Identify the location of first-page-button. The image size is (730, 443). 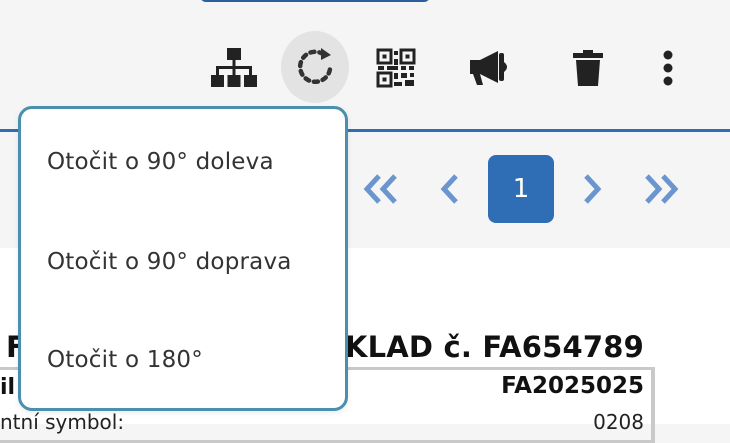
(381, 189).